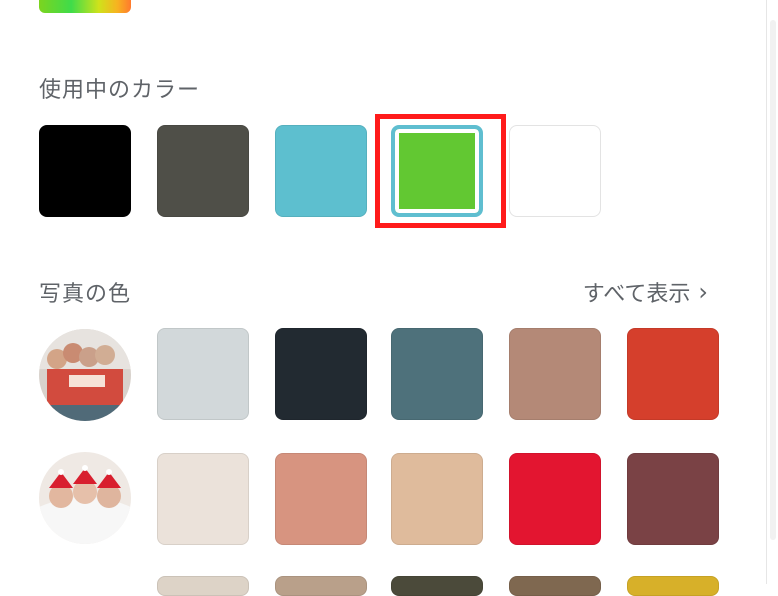 This screenshot has height=596, width=778. Describe the element at coordinates (555, 171) in the screenshot. I see `color-swatch-white` at that location.